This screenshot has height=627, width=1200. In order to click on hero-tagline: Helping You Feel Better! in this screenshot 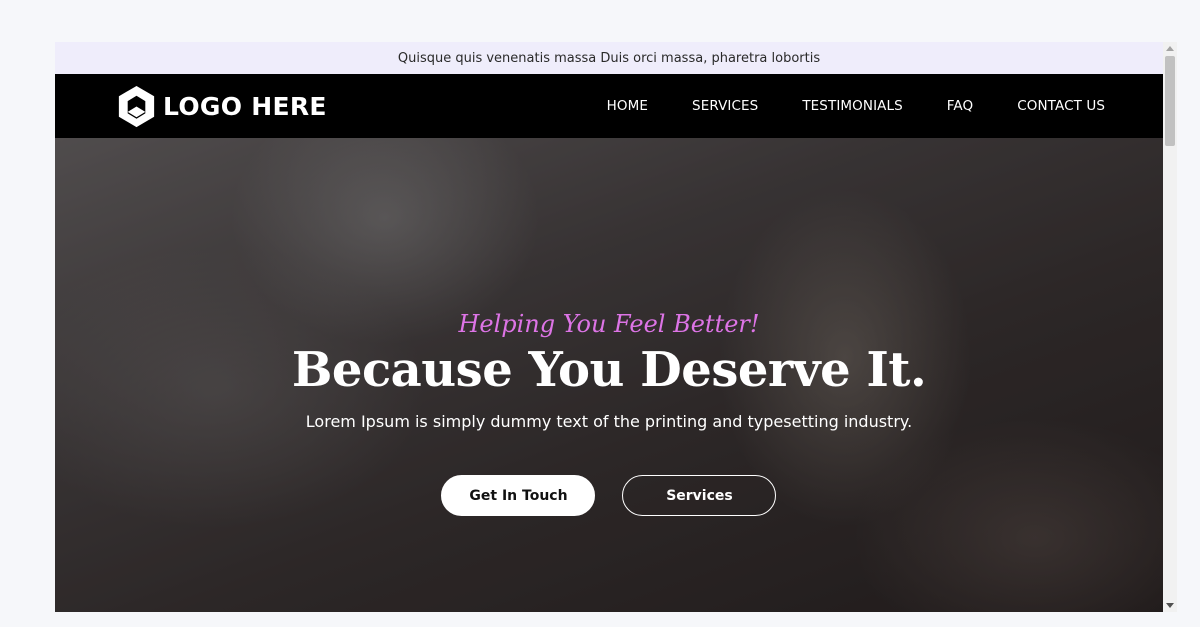, I will do `click(609, 324)`.